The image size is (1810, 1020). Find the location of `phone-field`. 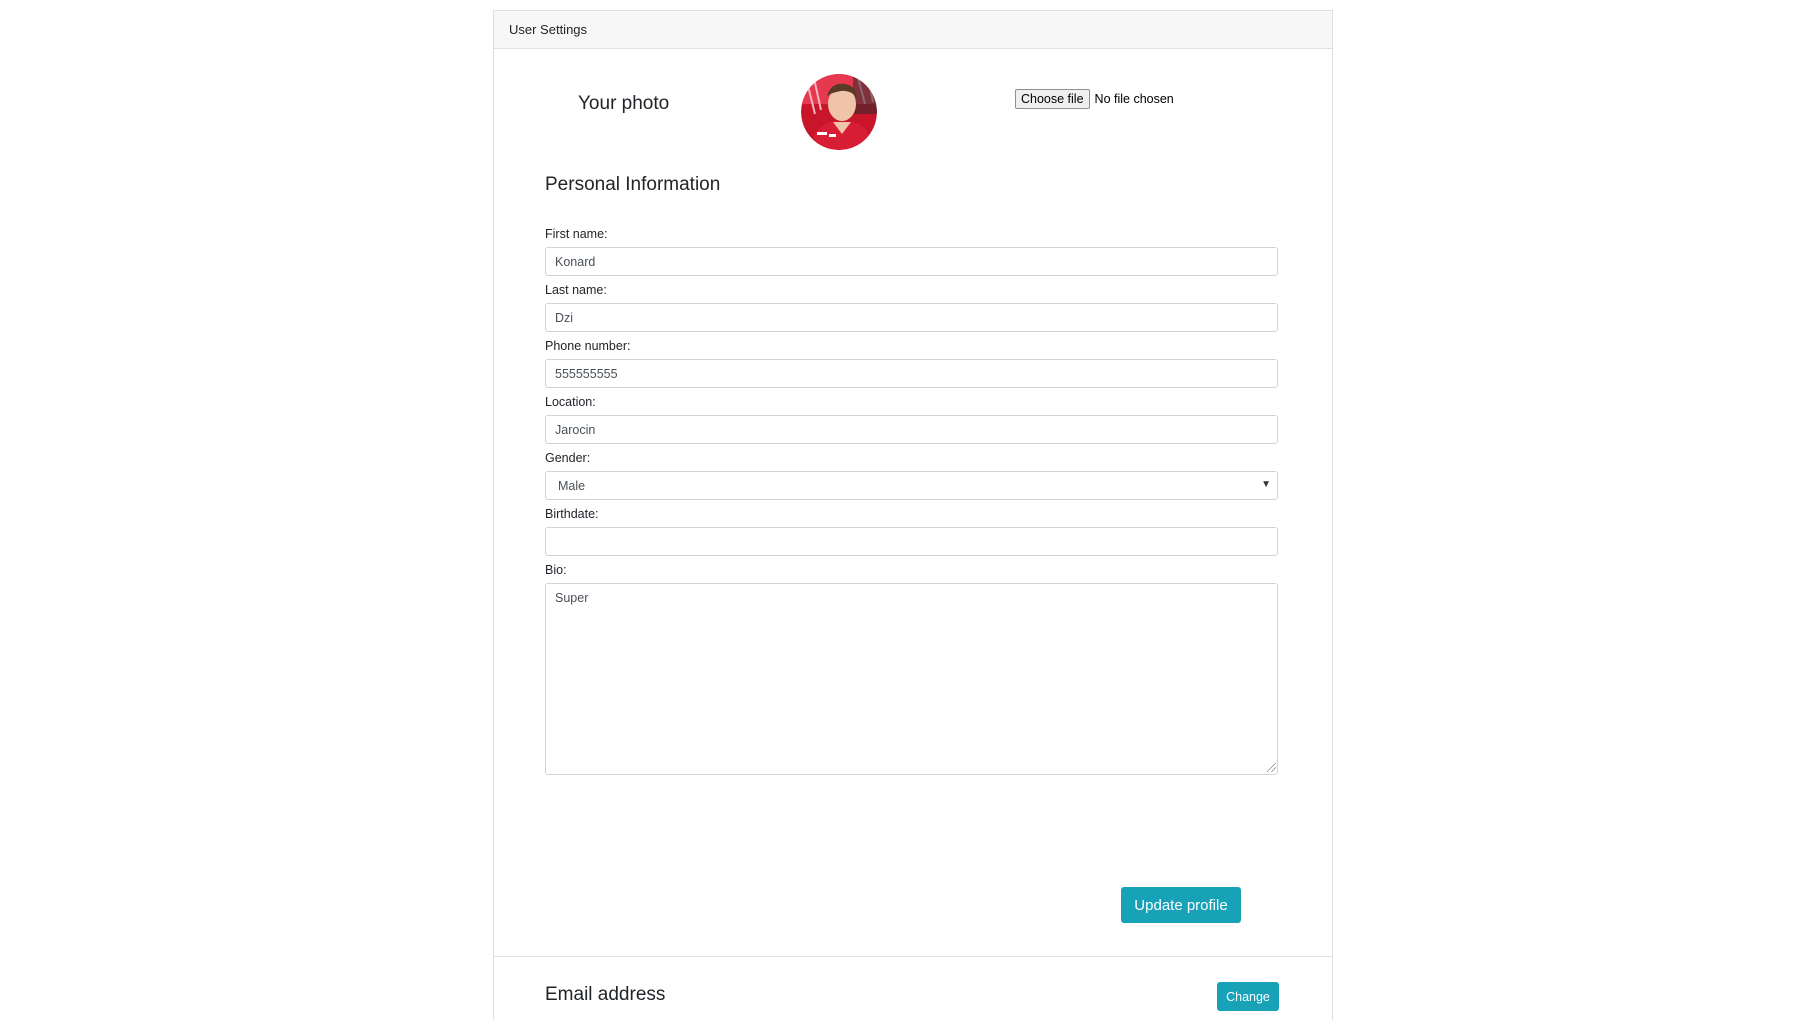

phone-field is located at coordinates (911, 373).